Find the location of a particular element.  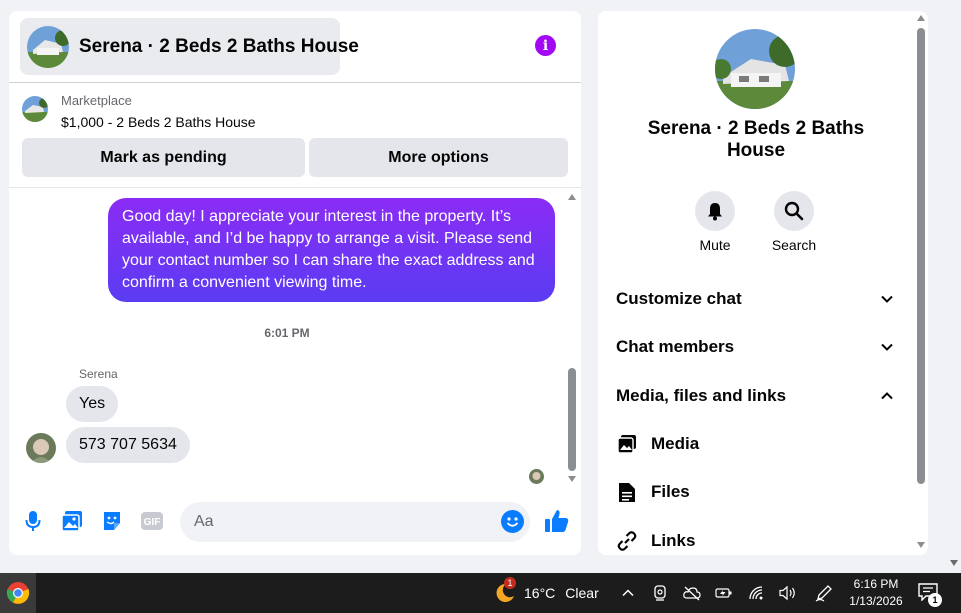

svg-text: GIF is located at coordinates (152, 522).